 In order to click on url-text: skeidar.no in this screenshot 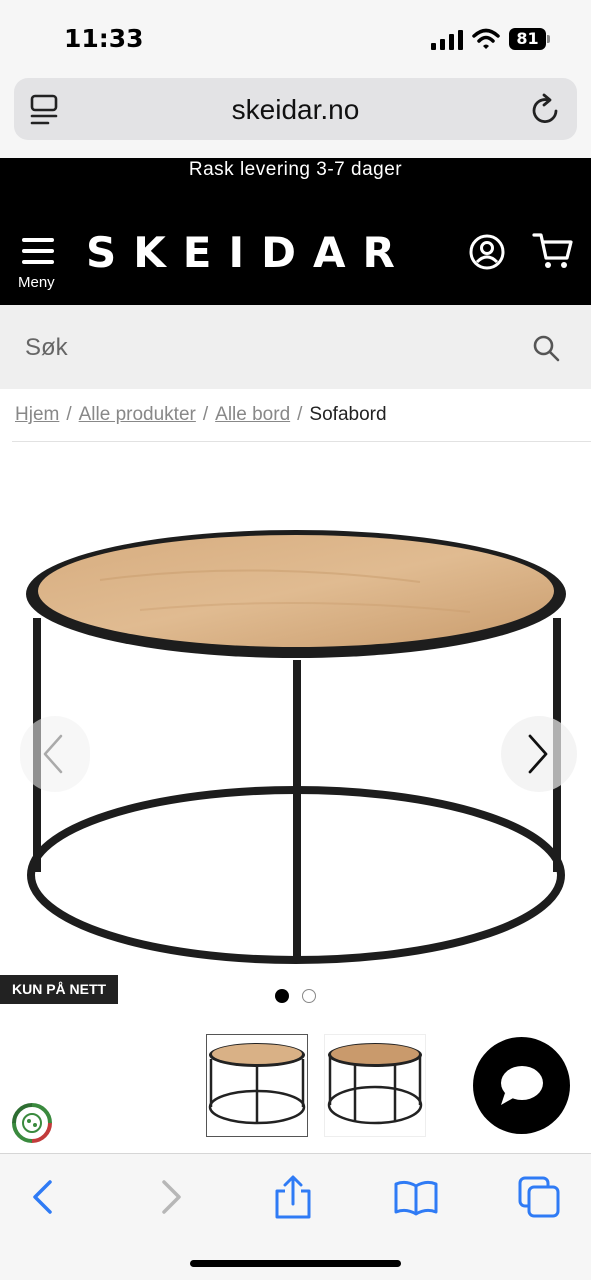, I will do `click(295, 109)`.